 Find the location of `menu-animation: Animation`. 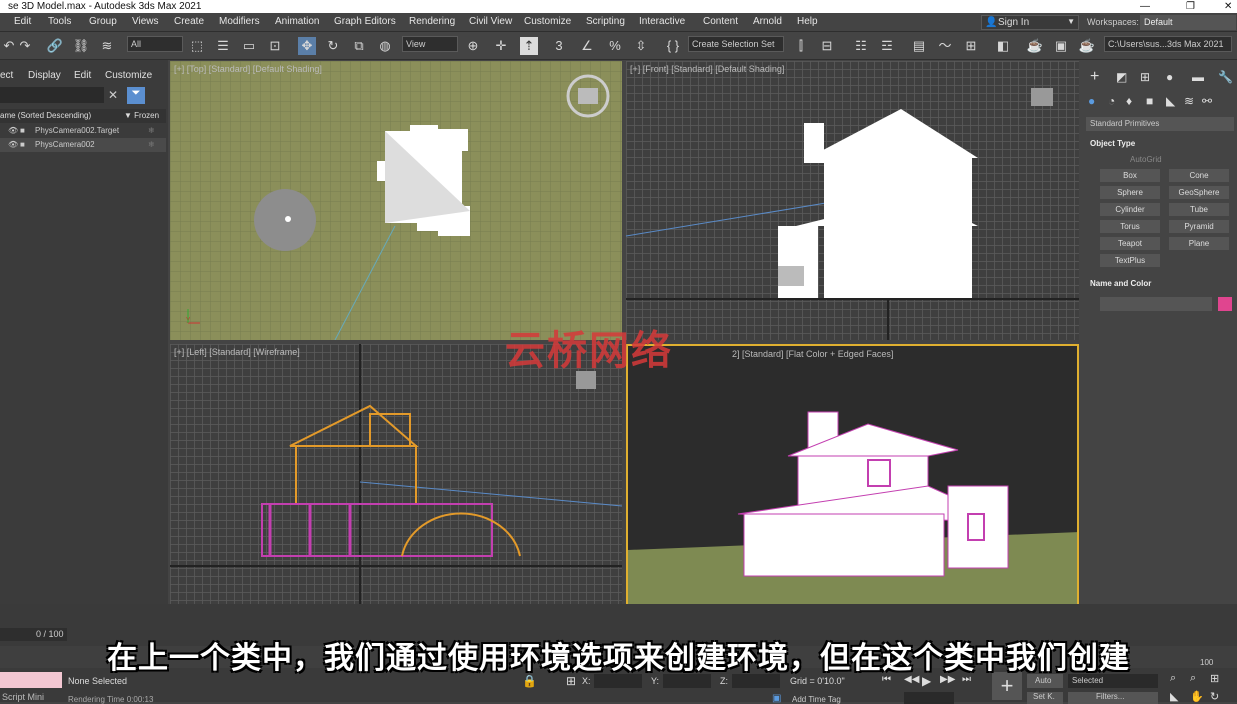

menu-animation: Animation is located at coordinates (297, 21).